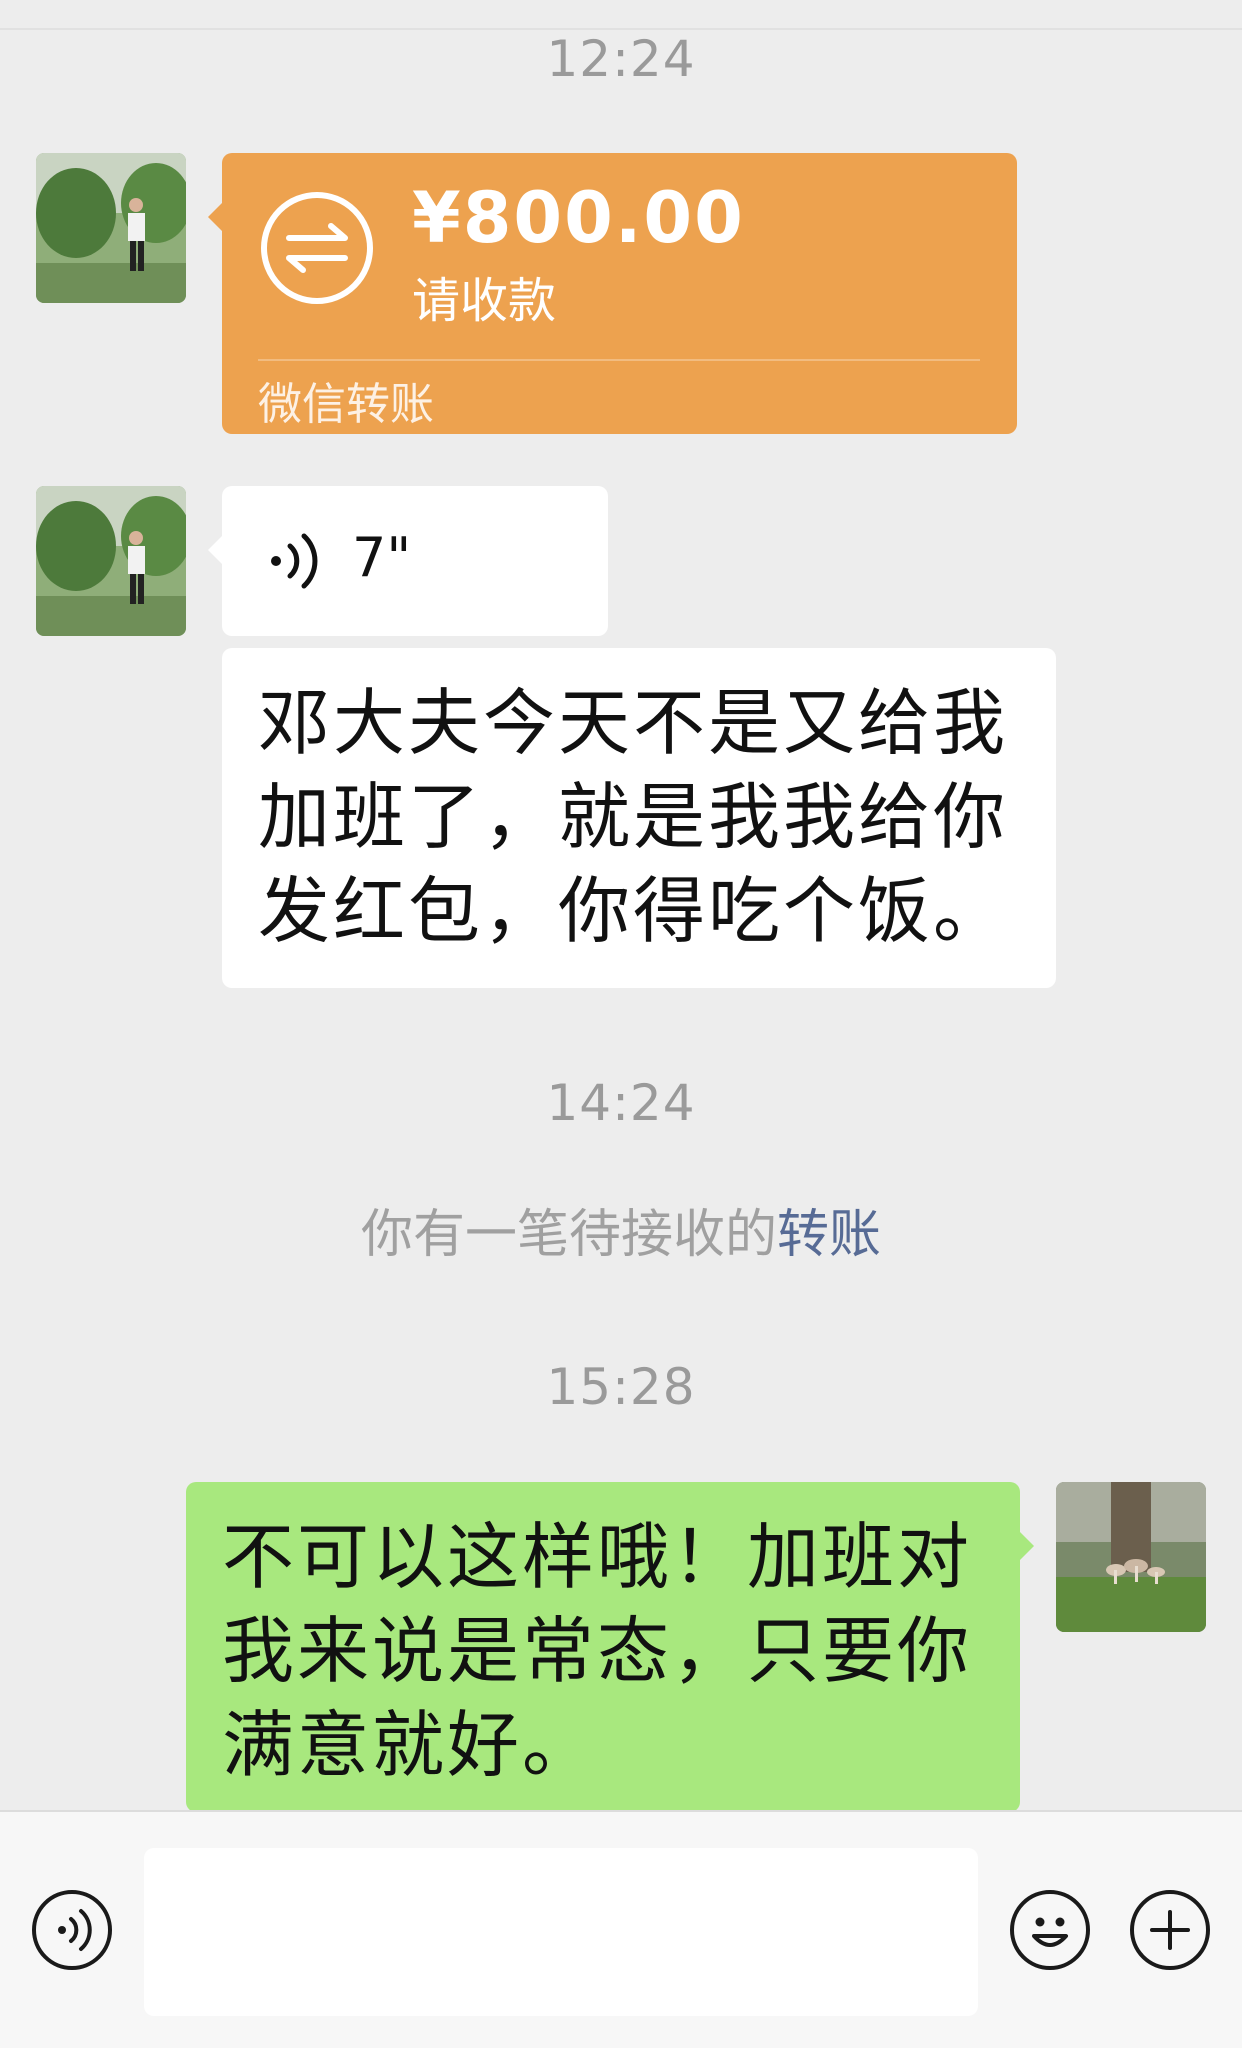 Image resolution: width=1242 pixels, height=2048 pixels. Describe the element at coordinates (633, 817) in the screenshot. I see `message-text: 邓大夫今天不是又给我 加班了，就是我我给你 发红包，你得吃个饭。` at that location.